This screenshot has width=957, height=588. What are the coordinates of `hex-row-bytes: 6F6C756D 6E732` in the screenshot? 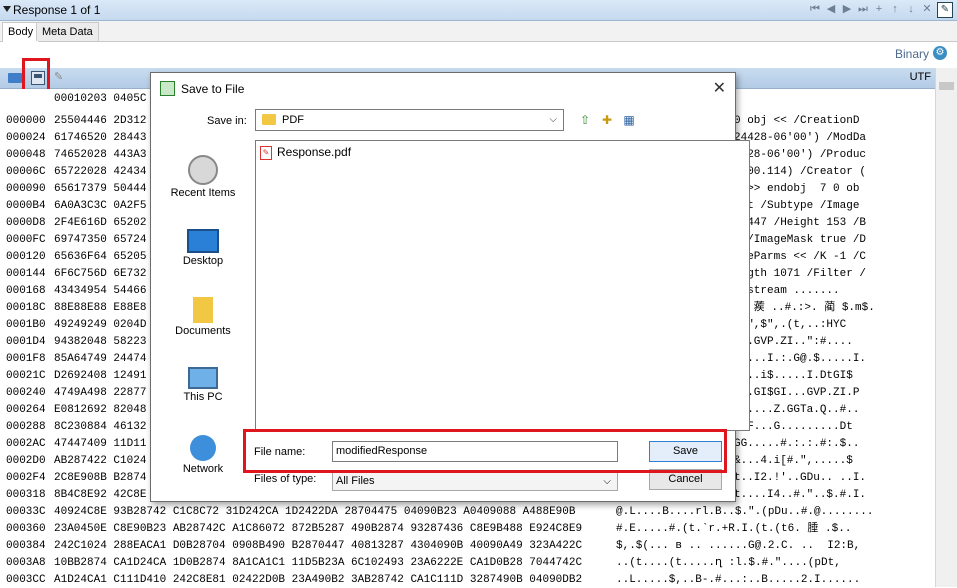 It's located at (100, 274).